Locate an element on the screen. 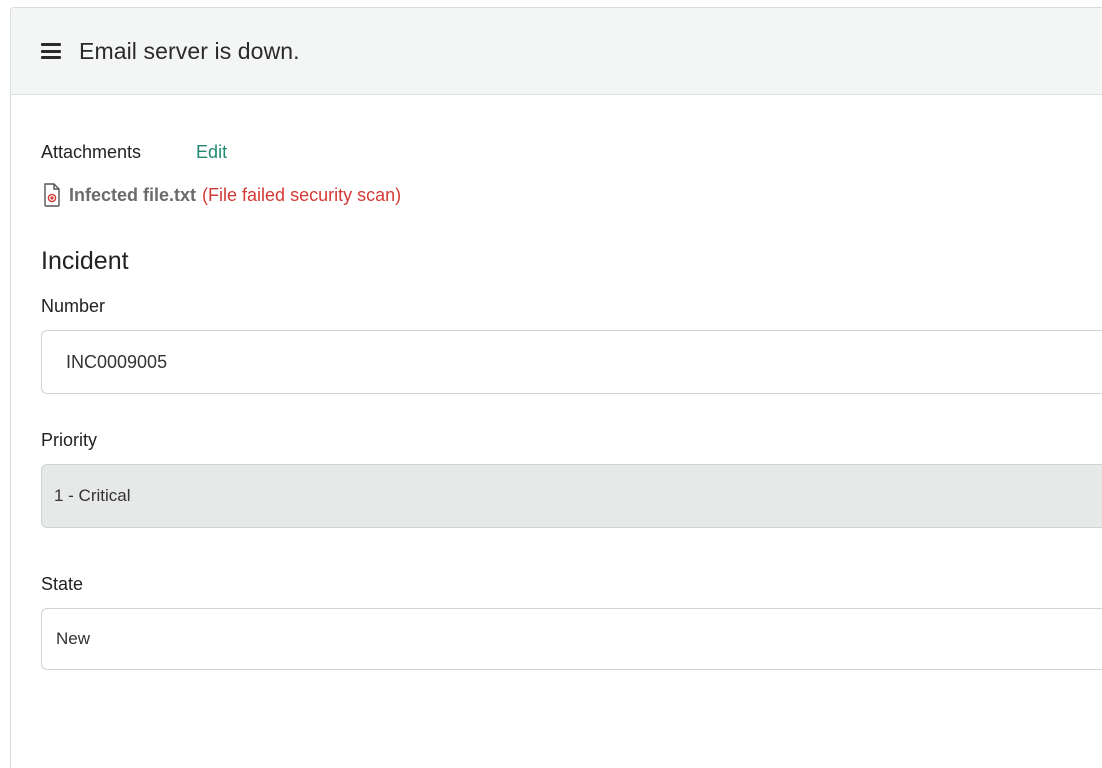 Image resolution: width=1102 pixels, height=768 pixels. section-title: Incident is located at coordinates (85, 261).